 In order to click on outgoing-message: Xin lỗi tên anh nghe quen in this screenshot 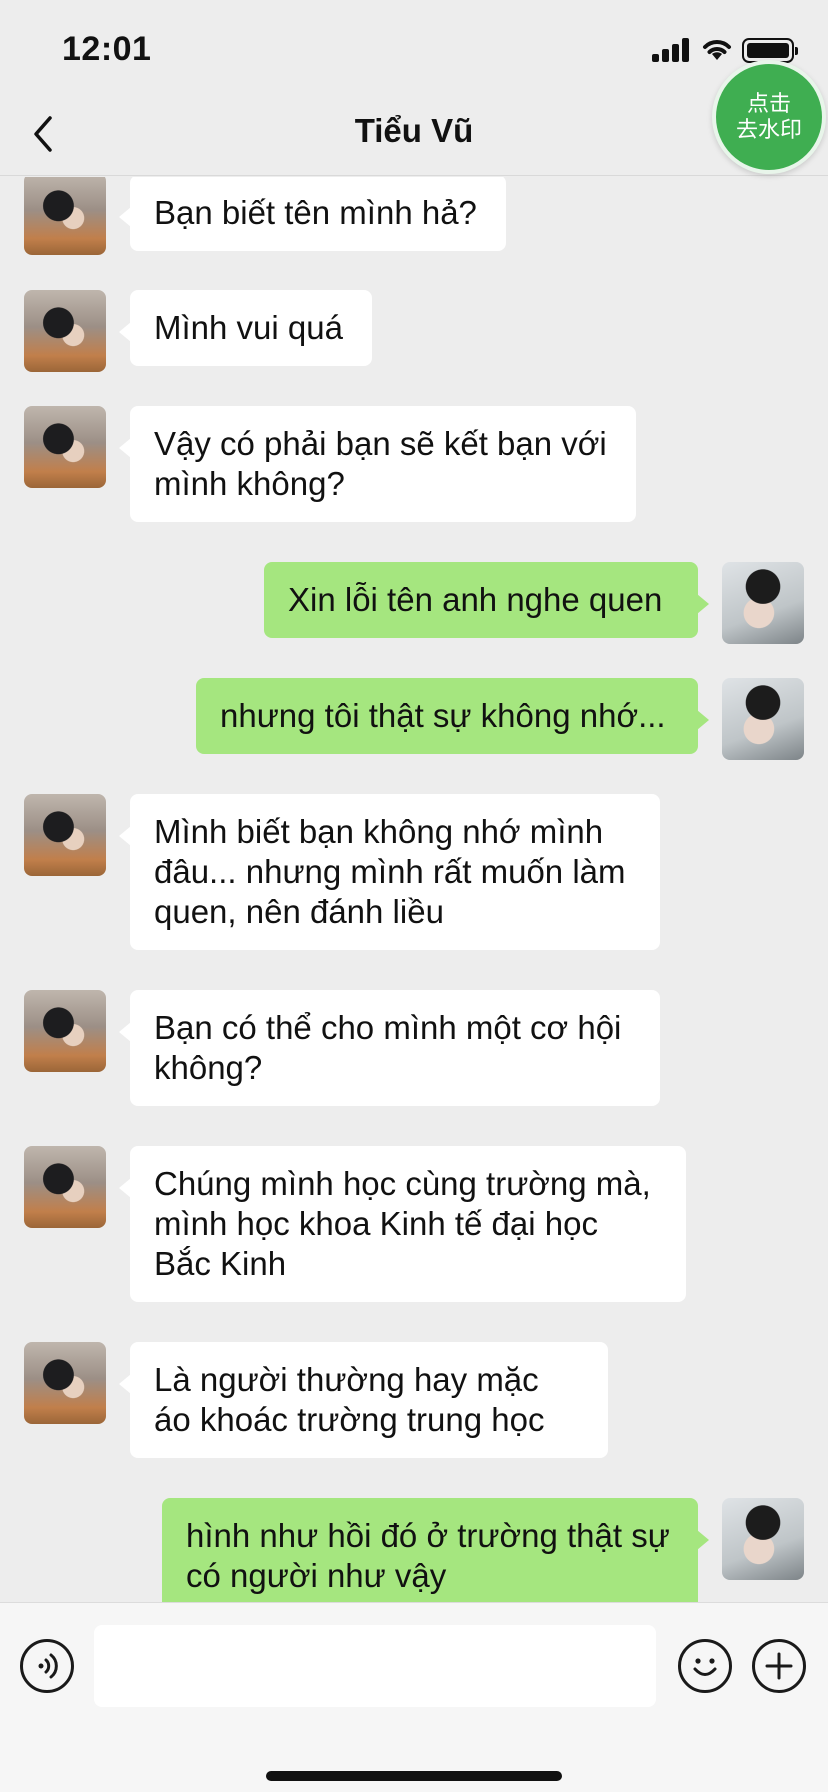, I will do `click(486, 600)`.